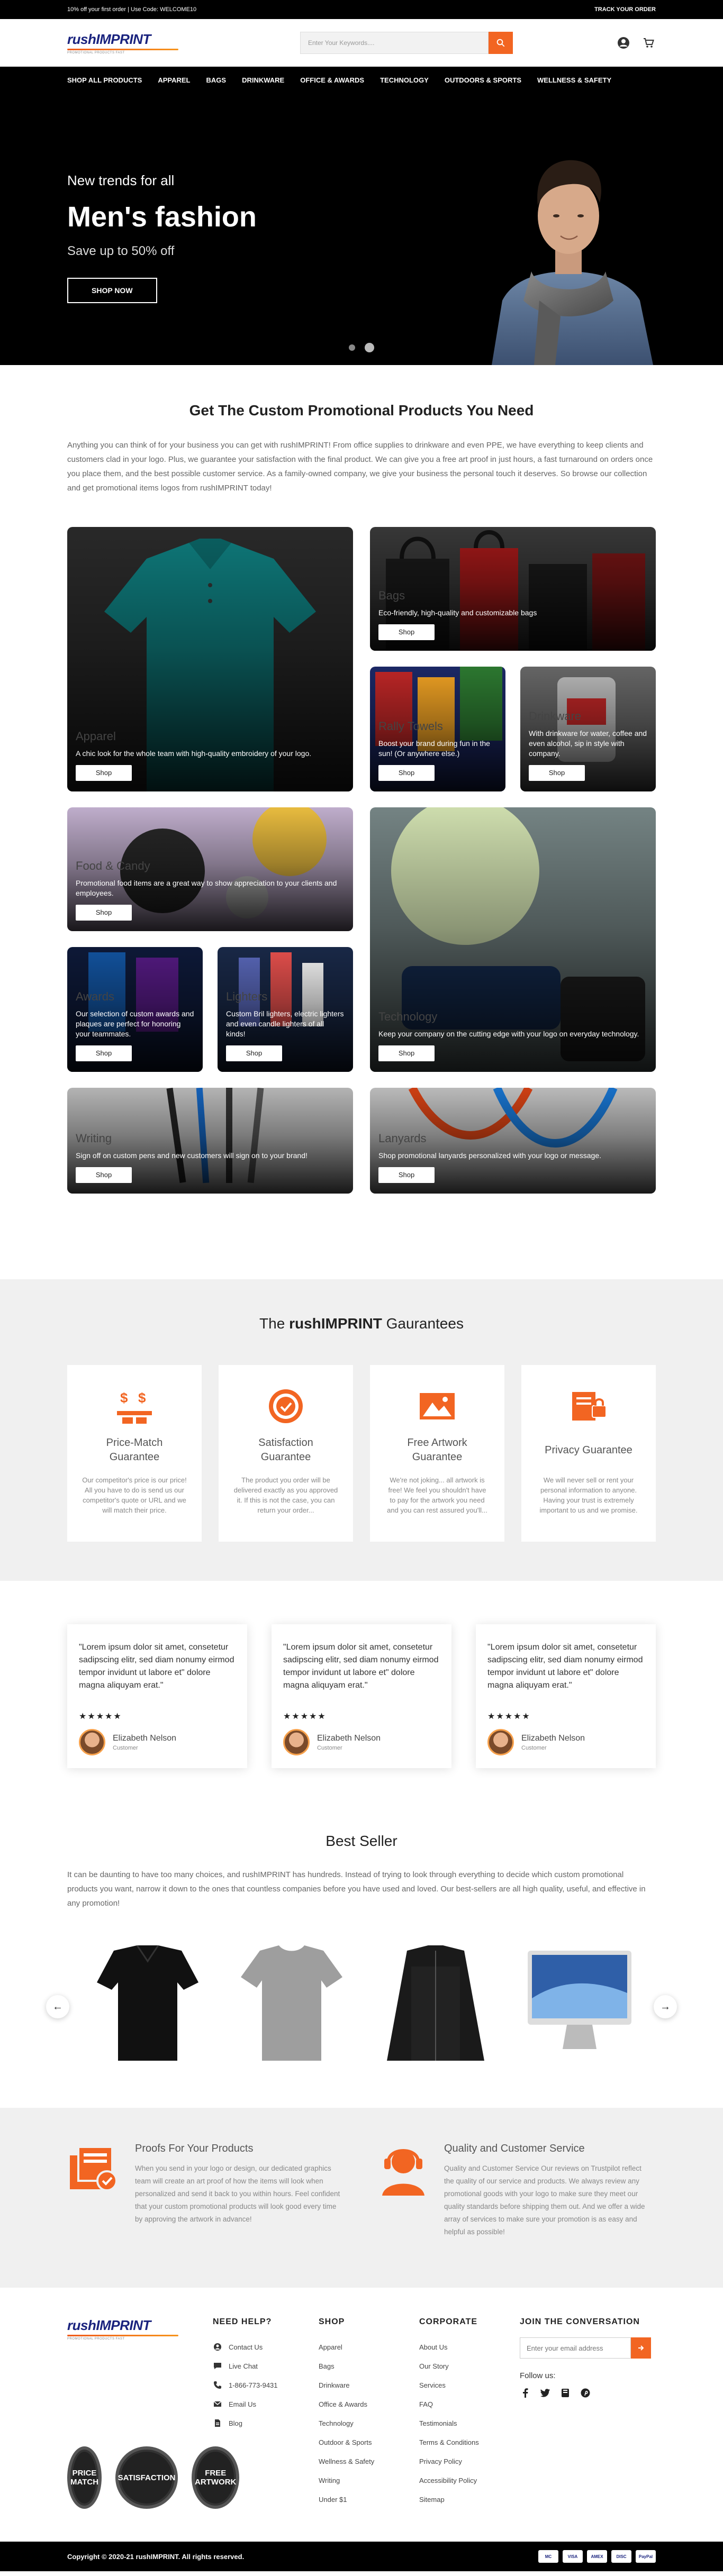  Describe the element at coordinates (394, 43) in the screenshot. I see `search-input` at that location.